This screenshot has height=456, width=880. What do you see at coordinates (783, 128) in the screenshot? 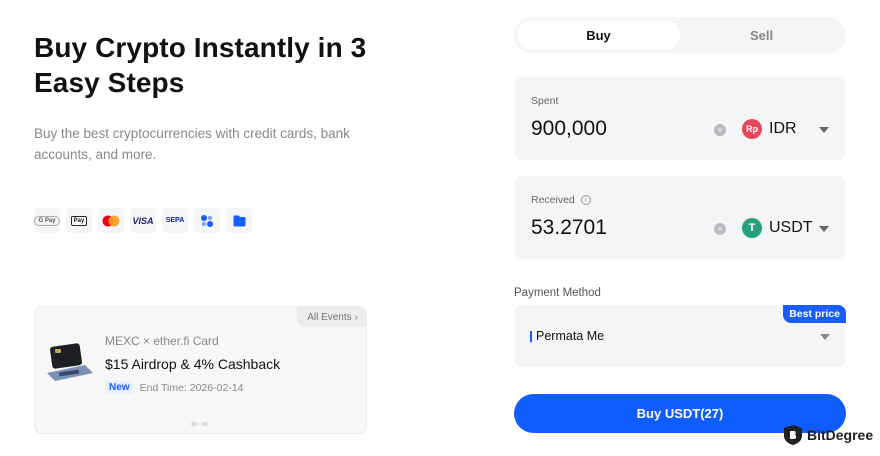
I see `spent-currency-code: IDR` at bounding box center [783, 128].